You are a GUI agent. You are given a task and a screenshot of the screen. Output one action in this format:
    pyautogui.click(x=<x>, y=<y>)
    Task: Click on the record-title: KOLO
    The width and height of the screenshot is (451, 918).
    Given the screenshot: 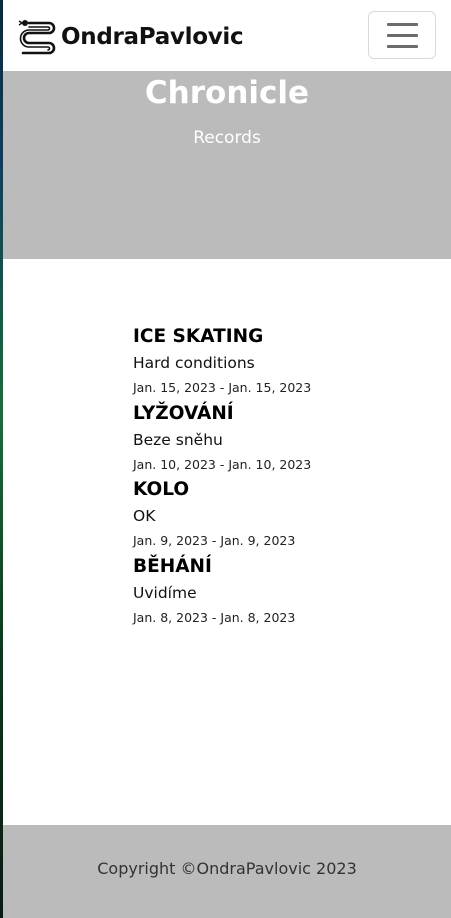 What is the action you would take?
    pyautogui.click(x=161, y=489)
    